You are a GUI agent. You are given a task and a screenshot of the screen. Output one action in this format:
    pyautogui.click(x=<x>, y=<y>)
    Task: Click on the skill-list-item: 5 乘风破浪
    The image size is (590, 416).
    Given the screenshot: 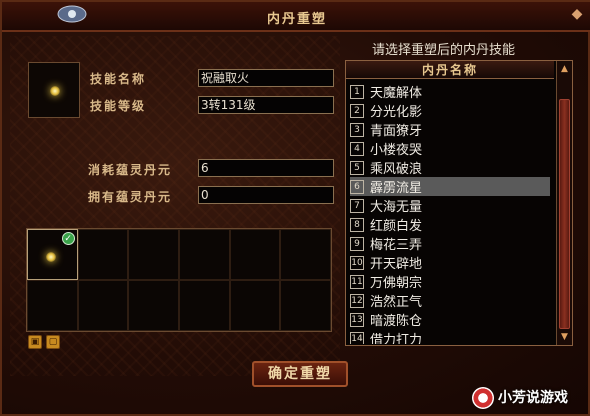 What is the action you would take?
    pyautogui.click(x=450, y=167)
    